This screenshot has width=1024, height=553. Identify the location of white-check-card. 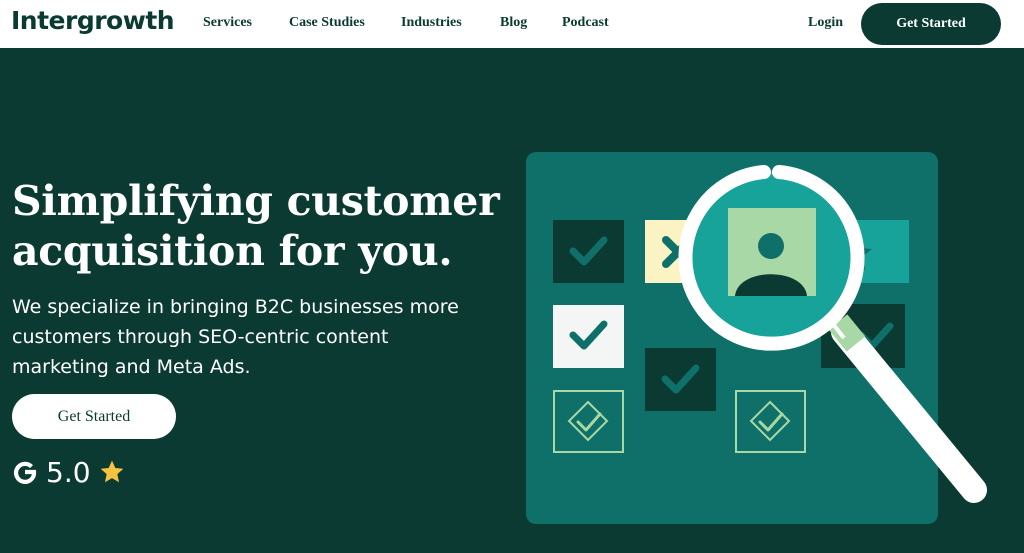
(588, 336).